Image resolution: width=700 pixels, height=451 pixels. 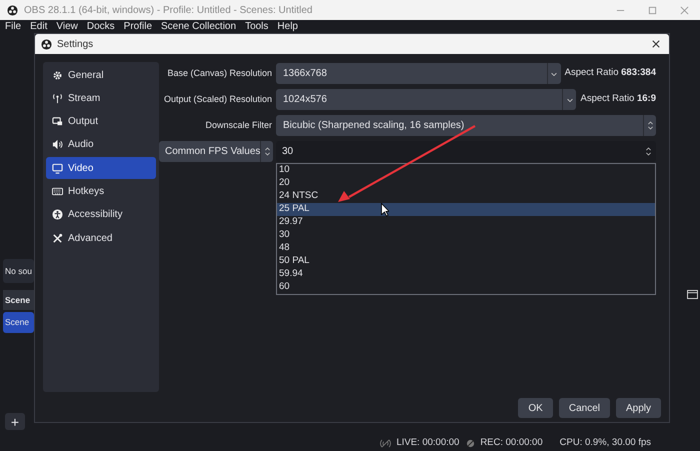 I want to click on sidebar-item: Video, so click(x=101, y=168).